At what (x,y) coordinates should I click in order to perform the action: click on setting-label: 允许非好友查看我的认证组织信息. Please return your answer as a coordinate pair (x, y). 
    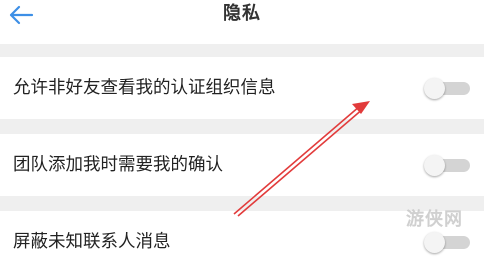
    Looking at the image, I should click on (144, 88).